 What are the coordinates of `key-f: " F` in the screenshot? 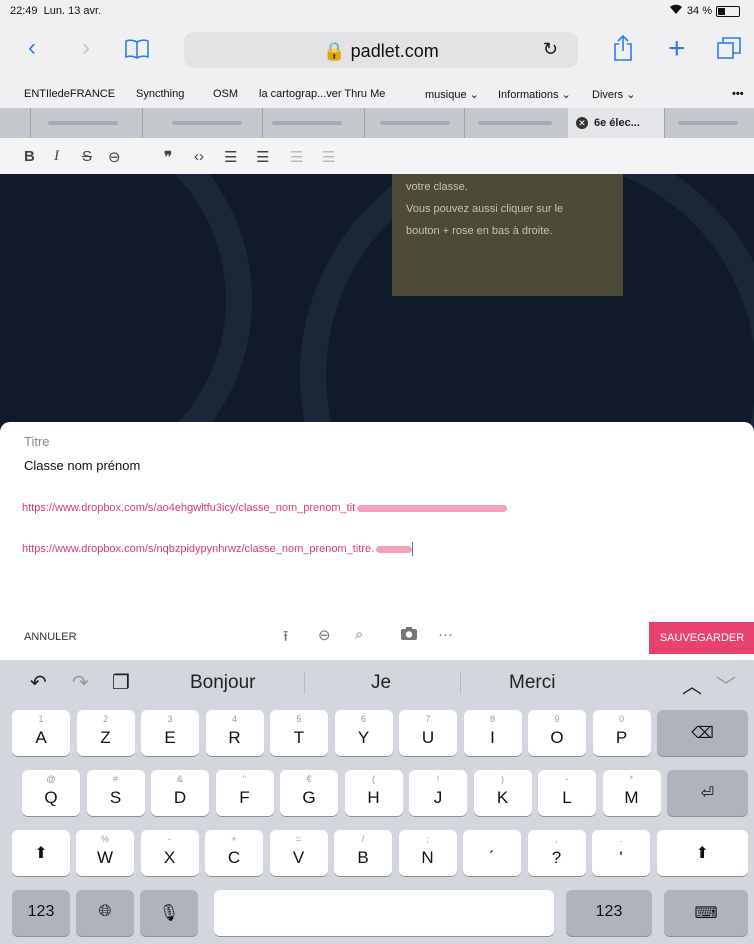 It's located at (244, 793).